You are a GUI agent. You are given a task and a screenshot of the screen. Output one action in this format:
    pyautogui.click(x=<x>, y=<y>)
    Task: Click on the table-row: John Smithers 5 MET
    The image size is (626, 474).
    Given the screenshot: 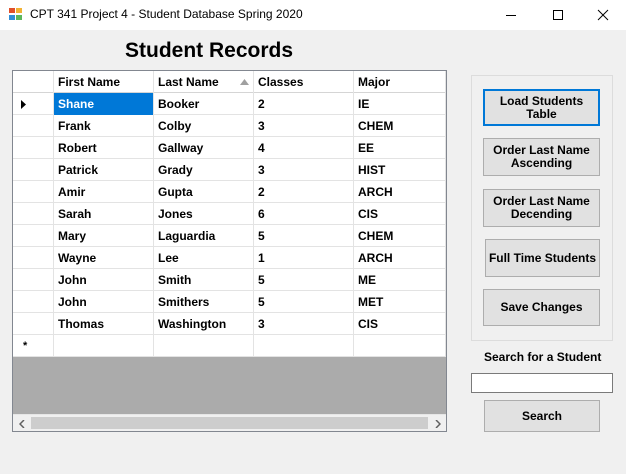 What is the action you would take?
    pyautogui.click(x=229, y=302)
    